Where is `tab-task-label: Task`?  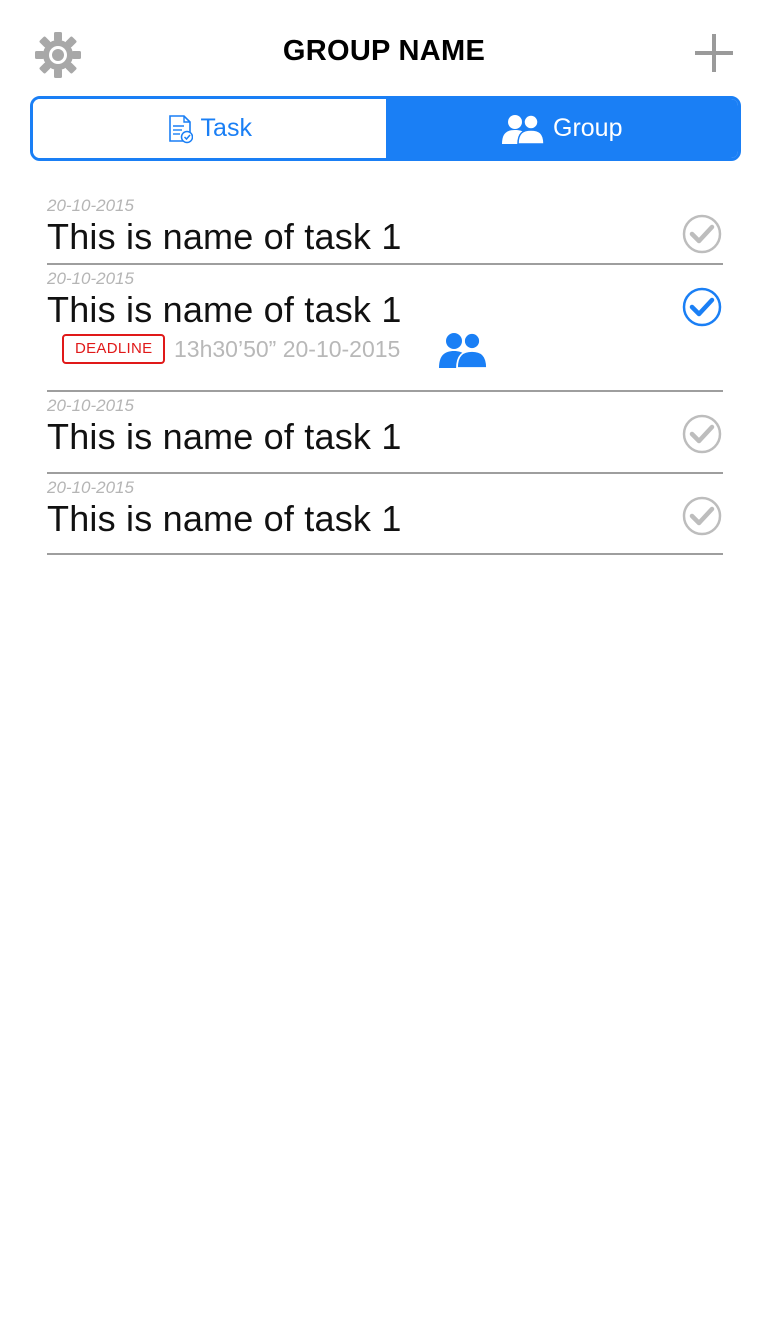 tab-task-label: Task is located at coordinates (226, 128).